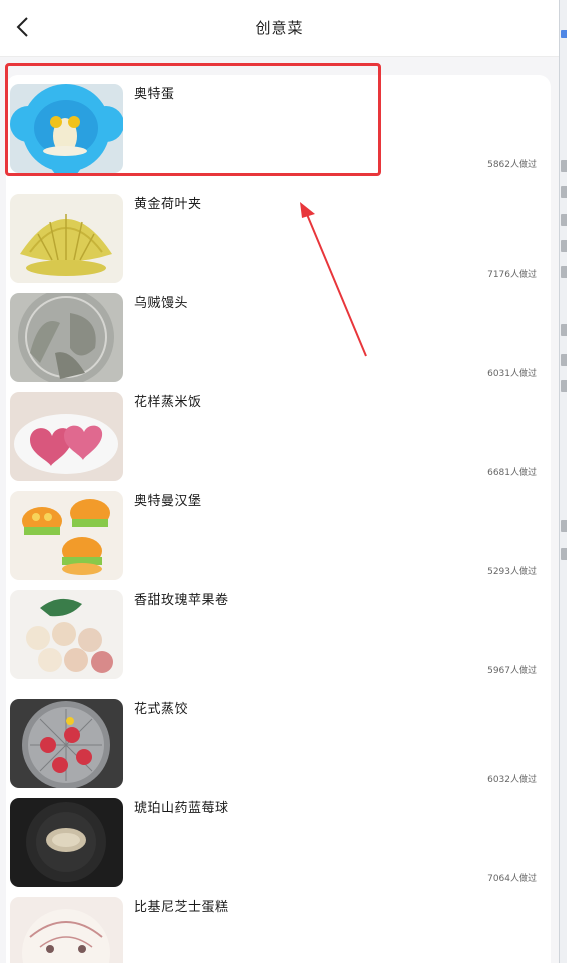 Image resolution: width=567 pixels, height=963 pixels. Describe the element at coordinates (279, 536) in the screenshot. I see `recipe-item: 奥特曼汉堡 5293人做过` at that location.